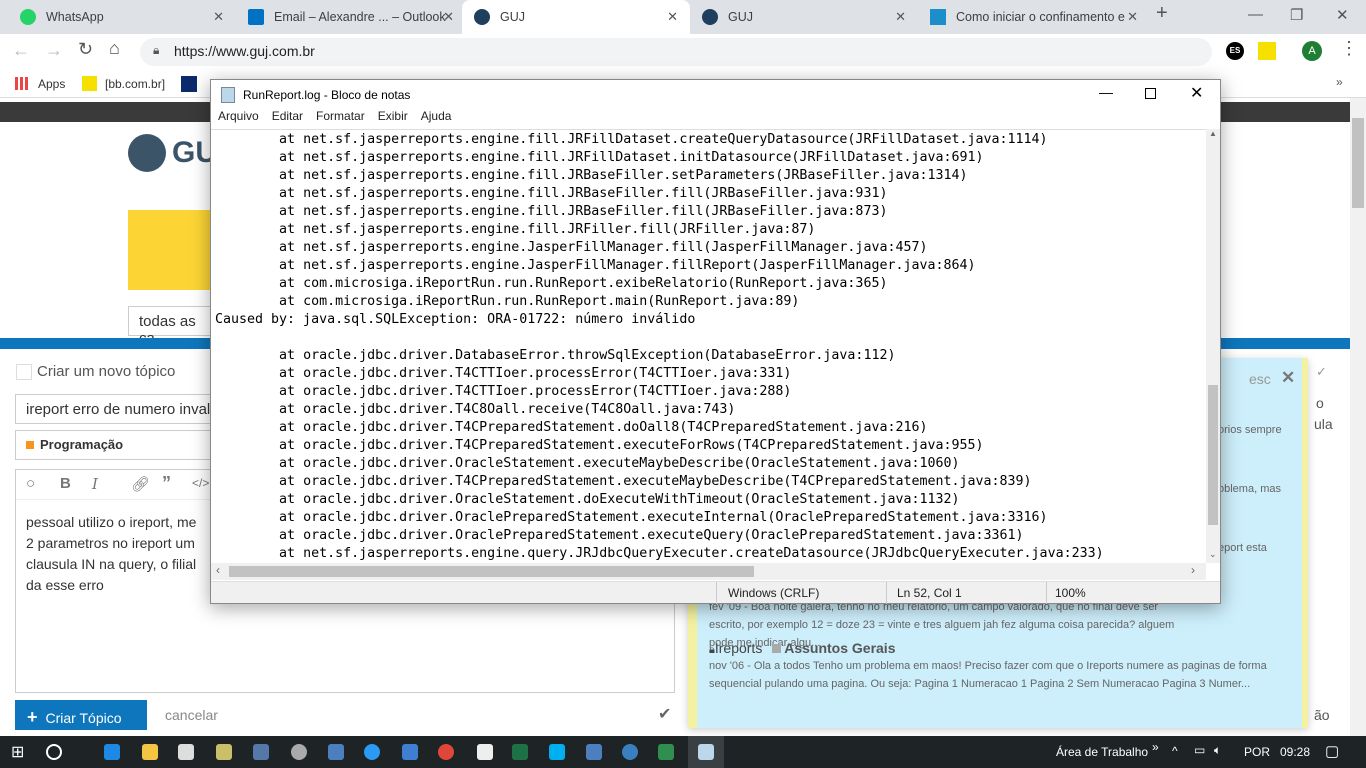 Image resolution: width=1366 pixels, height=768 pixels. I want to click on tab-guj-active: GUJ ✕, so click(576, 17).